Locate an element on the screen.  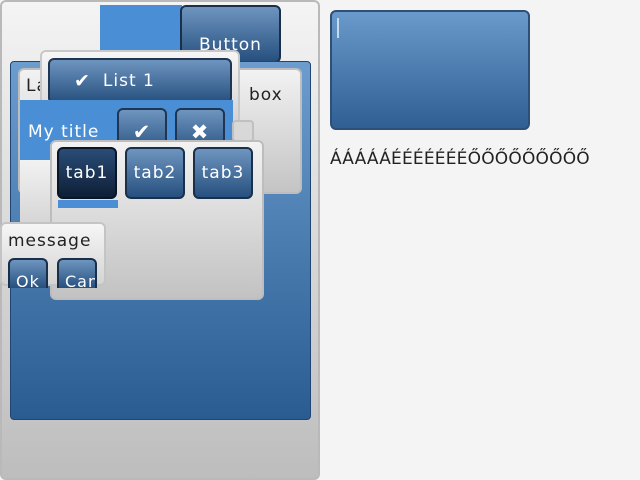
list-item-label: List 1 is located at coordinates (128, 81).